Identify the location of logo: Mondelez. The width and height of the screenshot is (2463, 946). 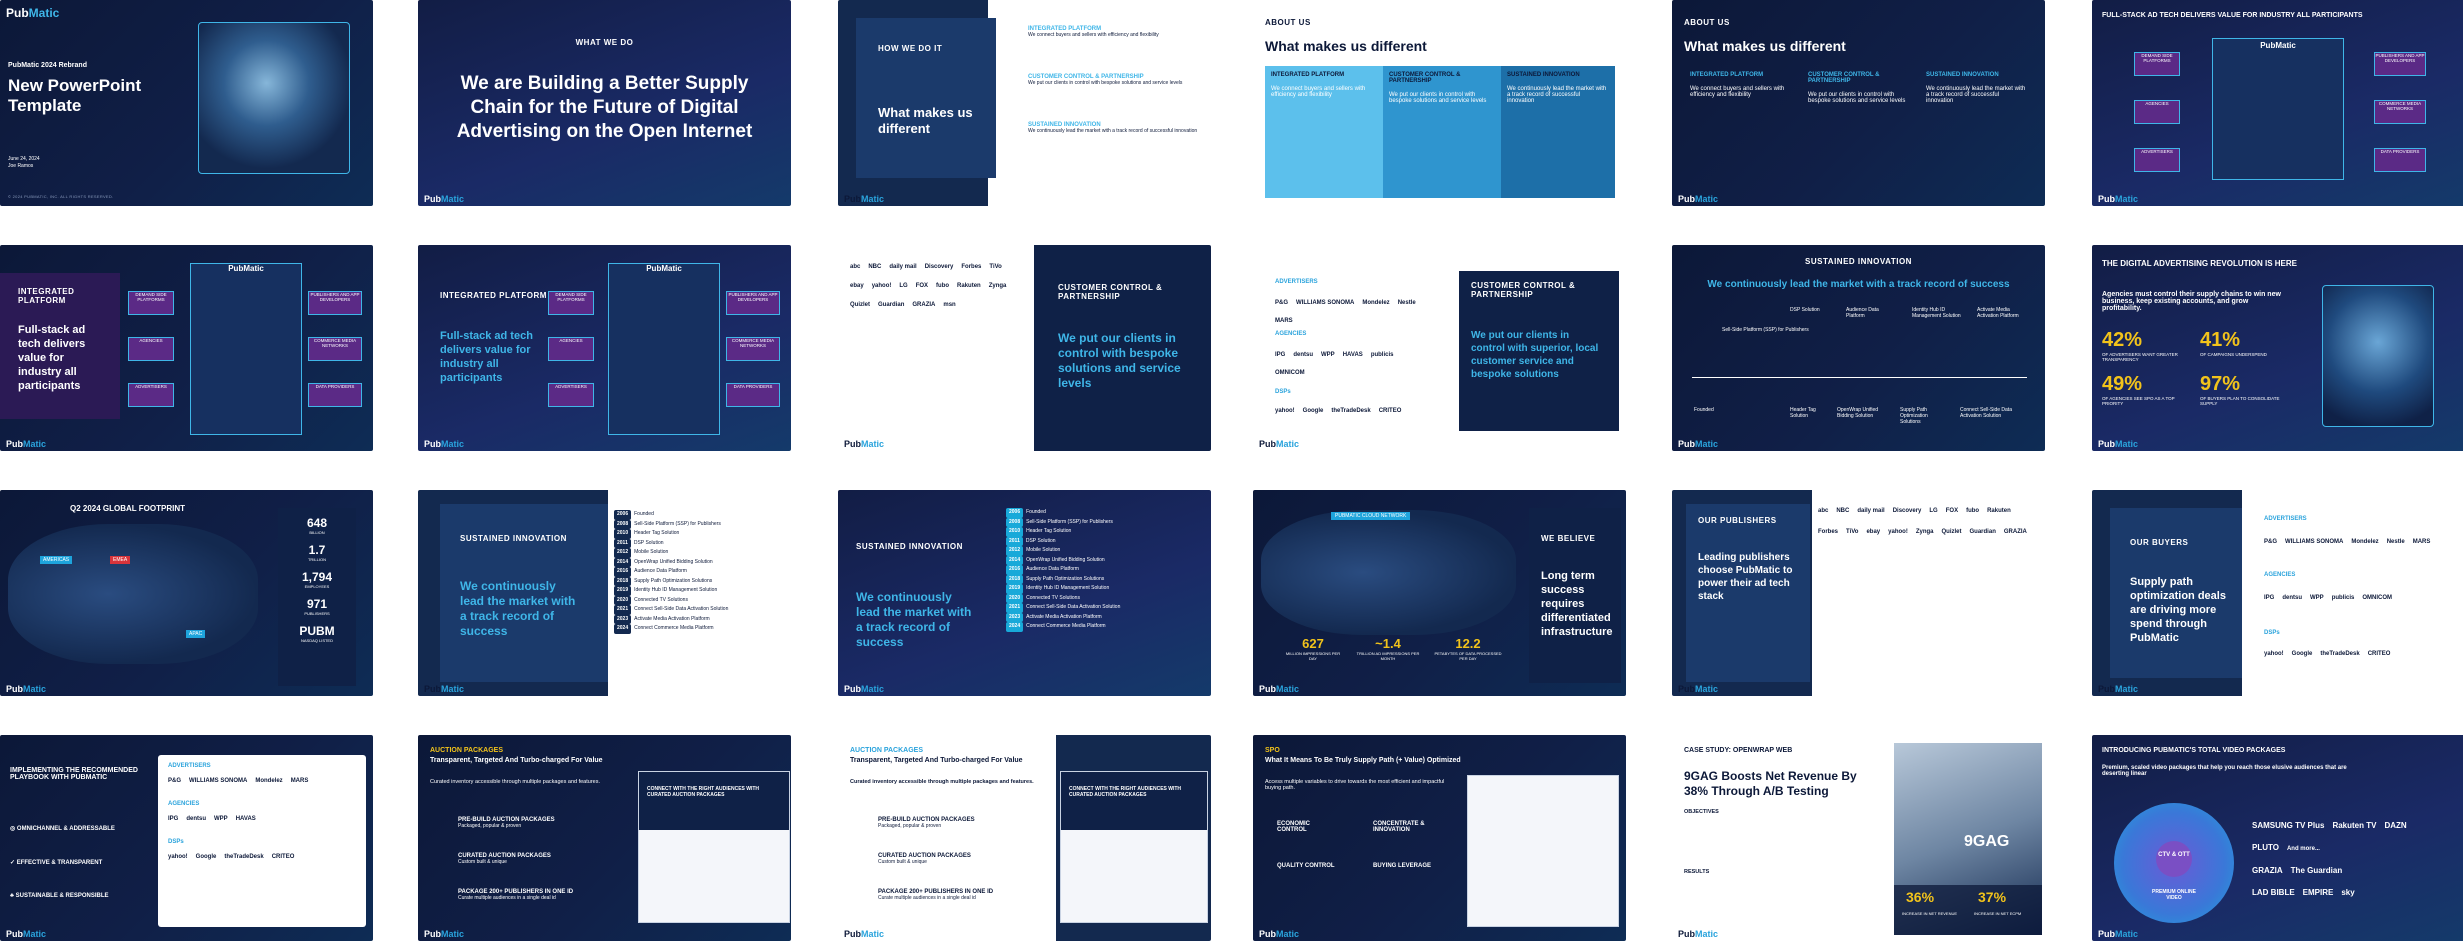
(269, 781).